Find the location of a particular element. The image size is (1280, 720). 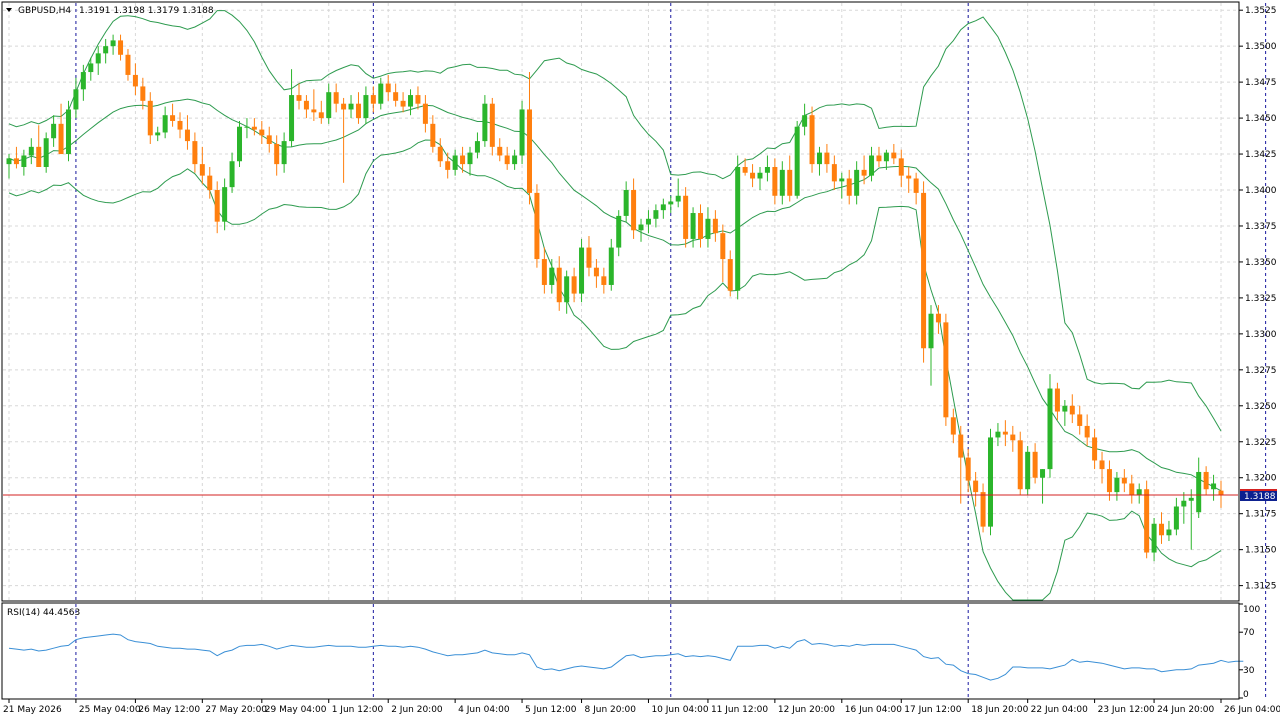

time-tick-label: 17 Jun 12:00 is located at coordinates (932, 710).